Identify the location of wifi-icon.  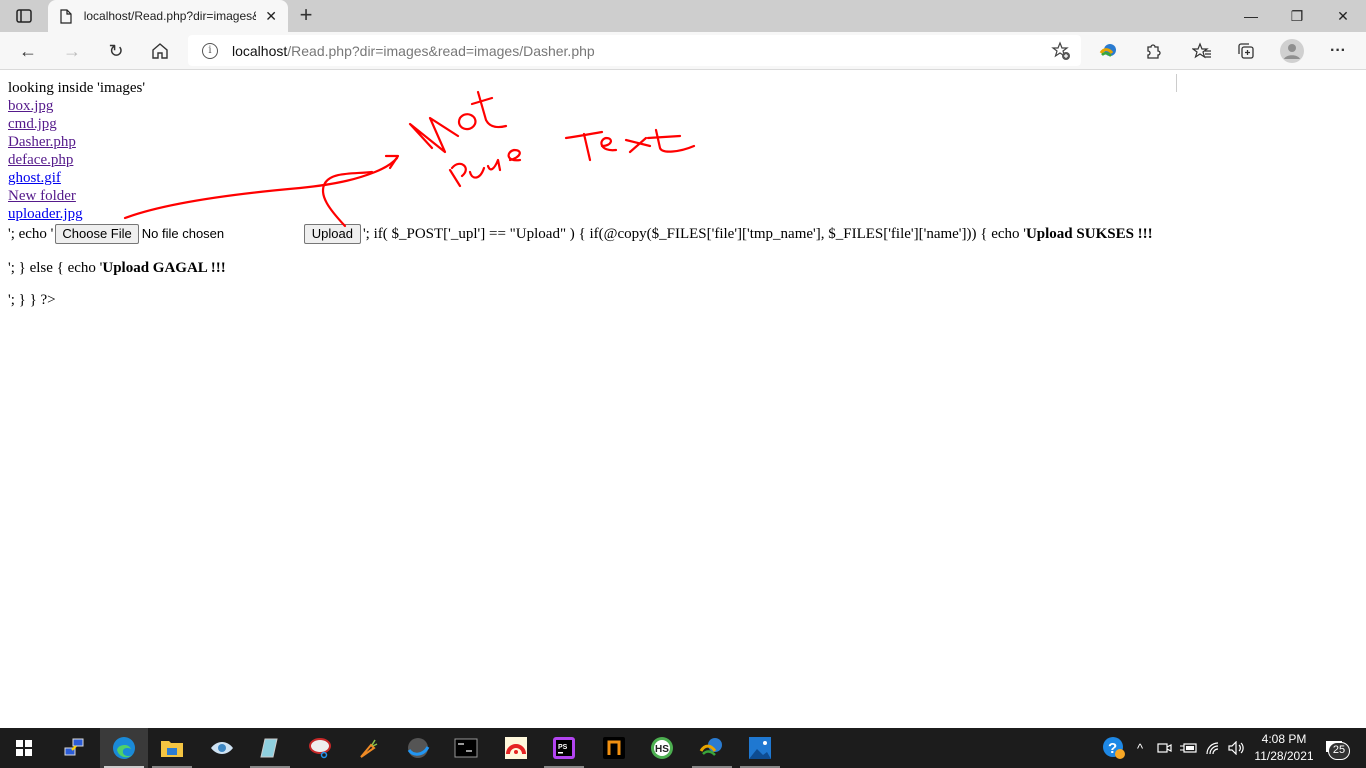
(1212, 748).